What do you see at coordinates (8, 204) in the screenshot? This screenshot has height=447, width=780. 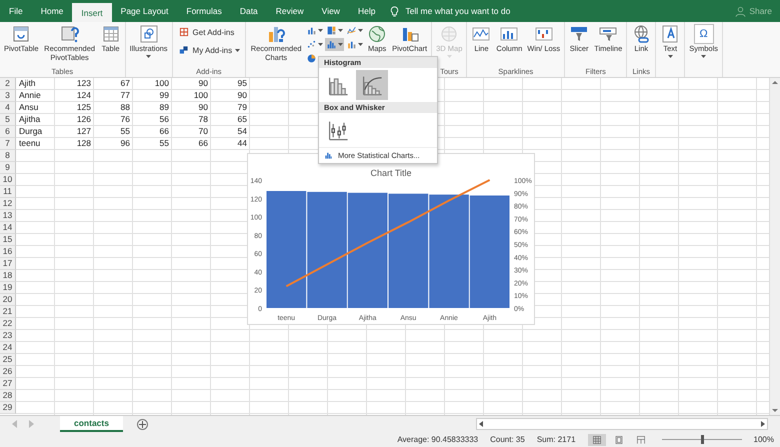 I see `row-number: 12` at bounding box center [8, 204].